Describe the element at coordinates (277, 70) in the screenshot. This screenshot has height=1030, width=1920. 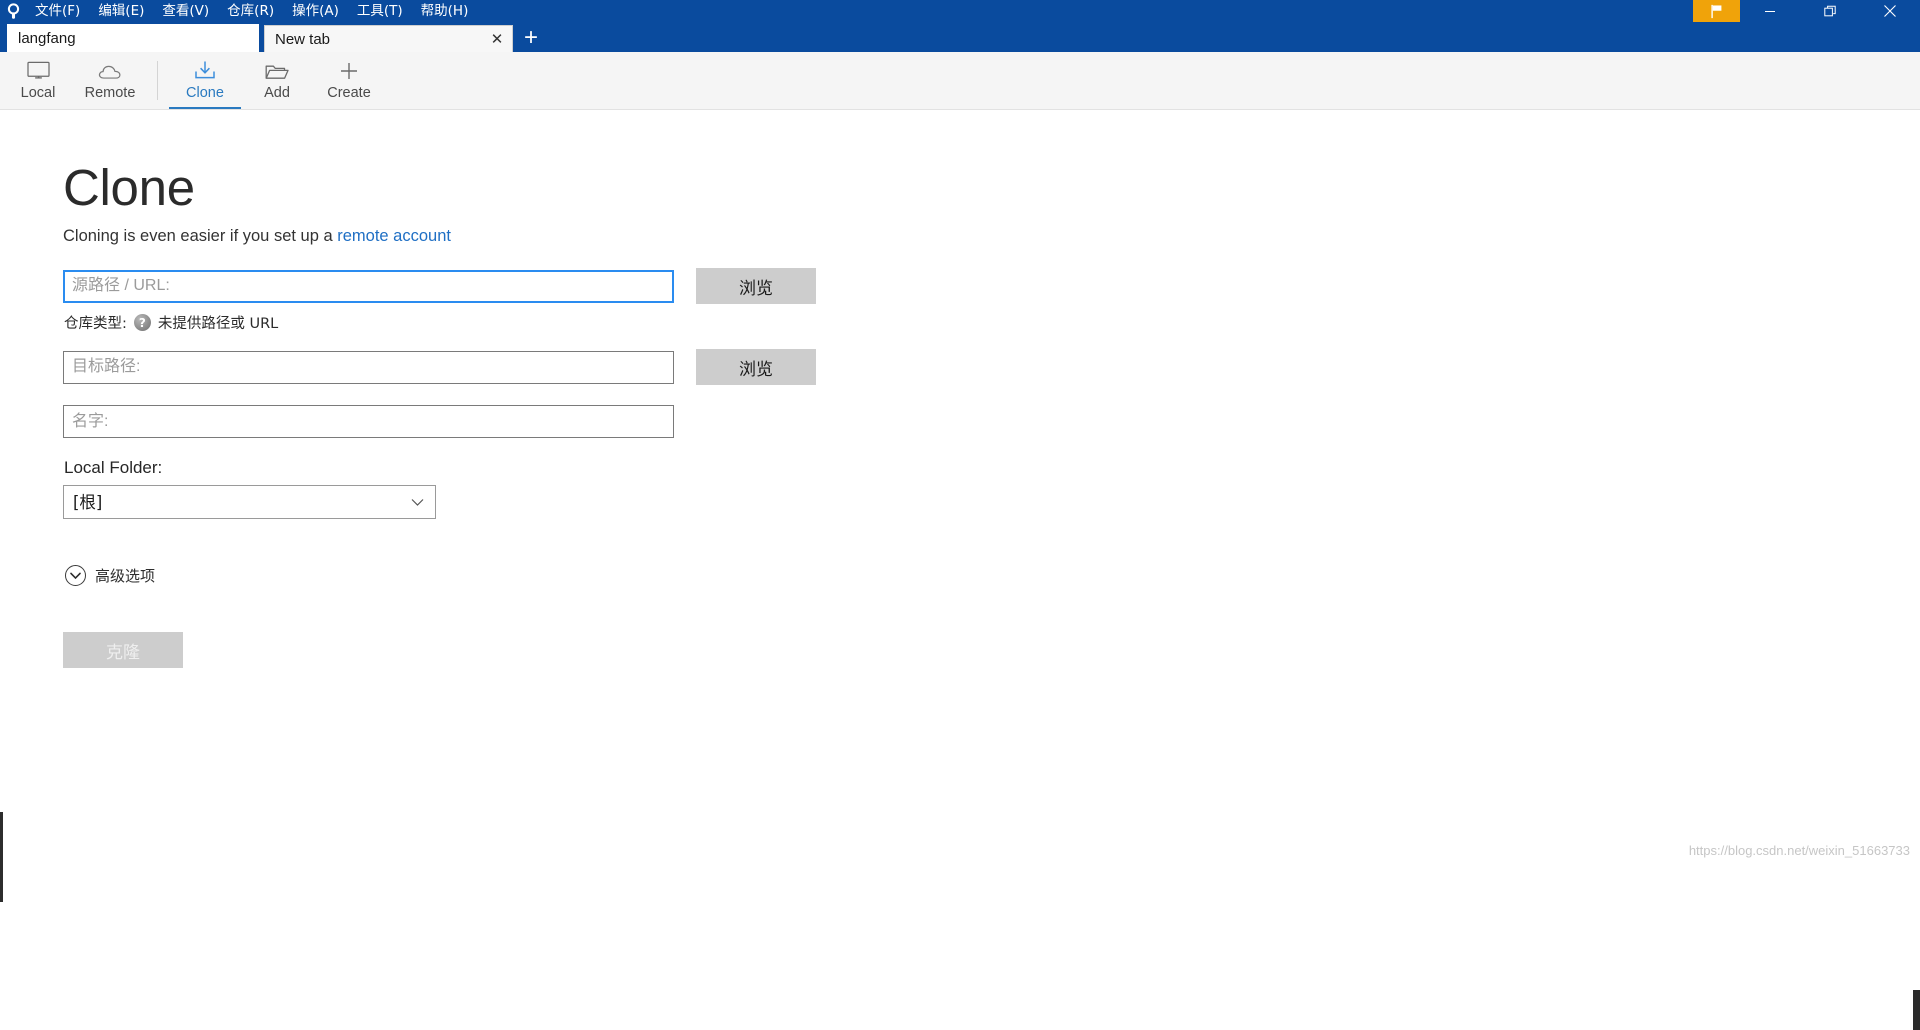
I see `folder-open-icon` at that location.